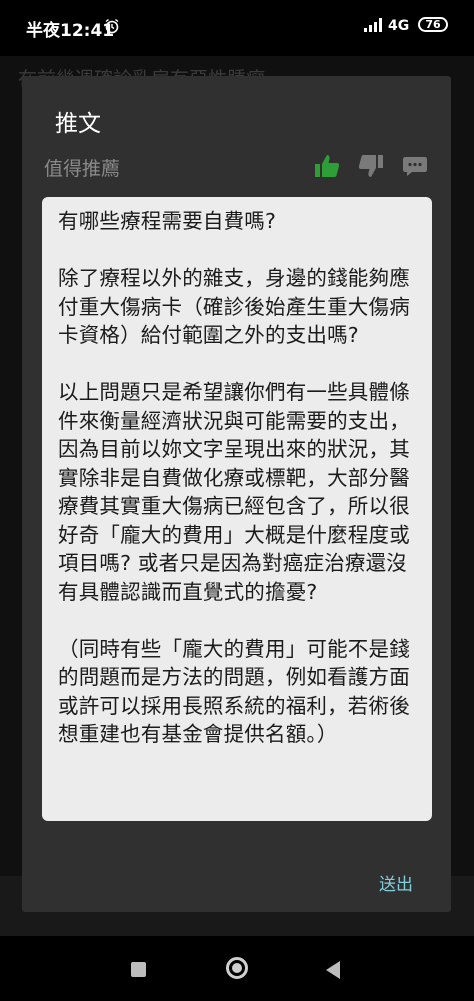 The image size is (474, 1001). I want to click on thumbs-up-icon, so click(327, 166).